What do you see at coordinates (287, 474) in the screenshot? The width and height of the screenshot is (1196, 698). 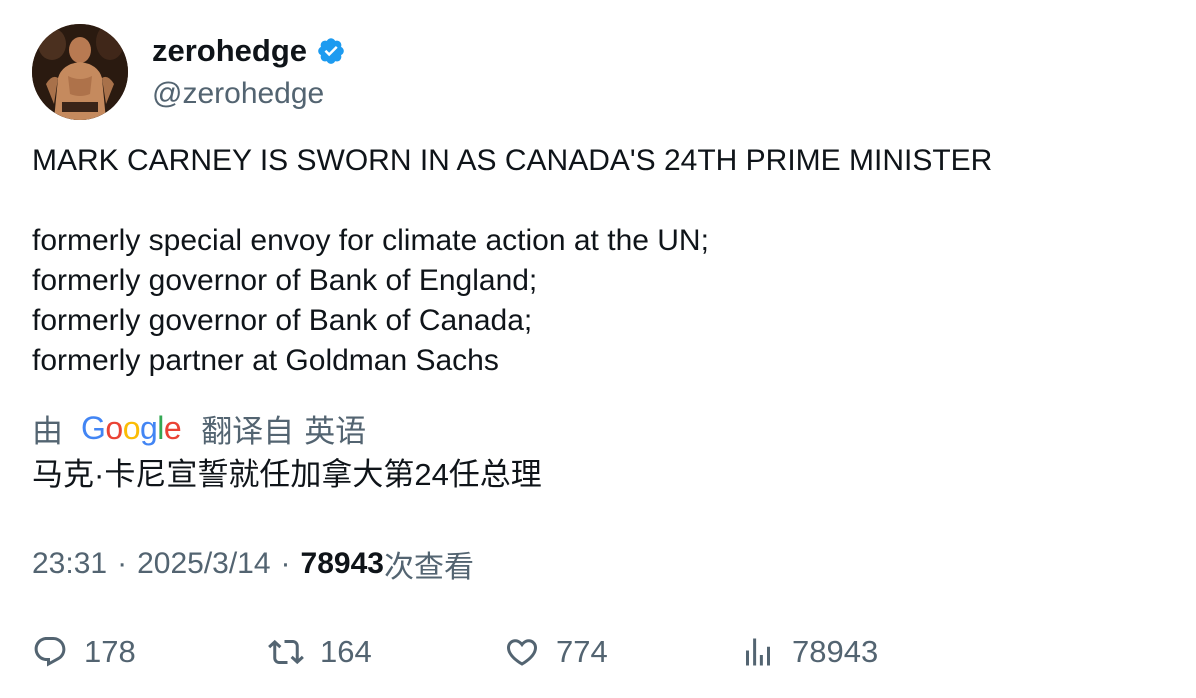 I see `translated-text: 马克·卡尼宣誓就任加拿大第24任总理` at bounding box center [287, 474].